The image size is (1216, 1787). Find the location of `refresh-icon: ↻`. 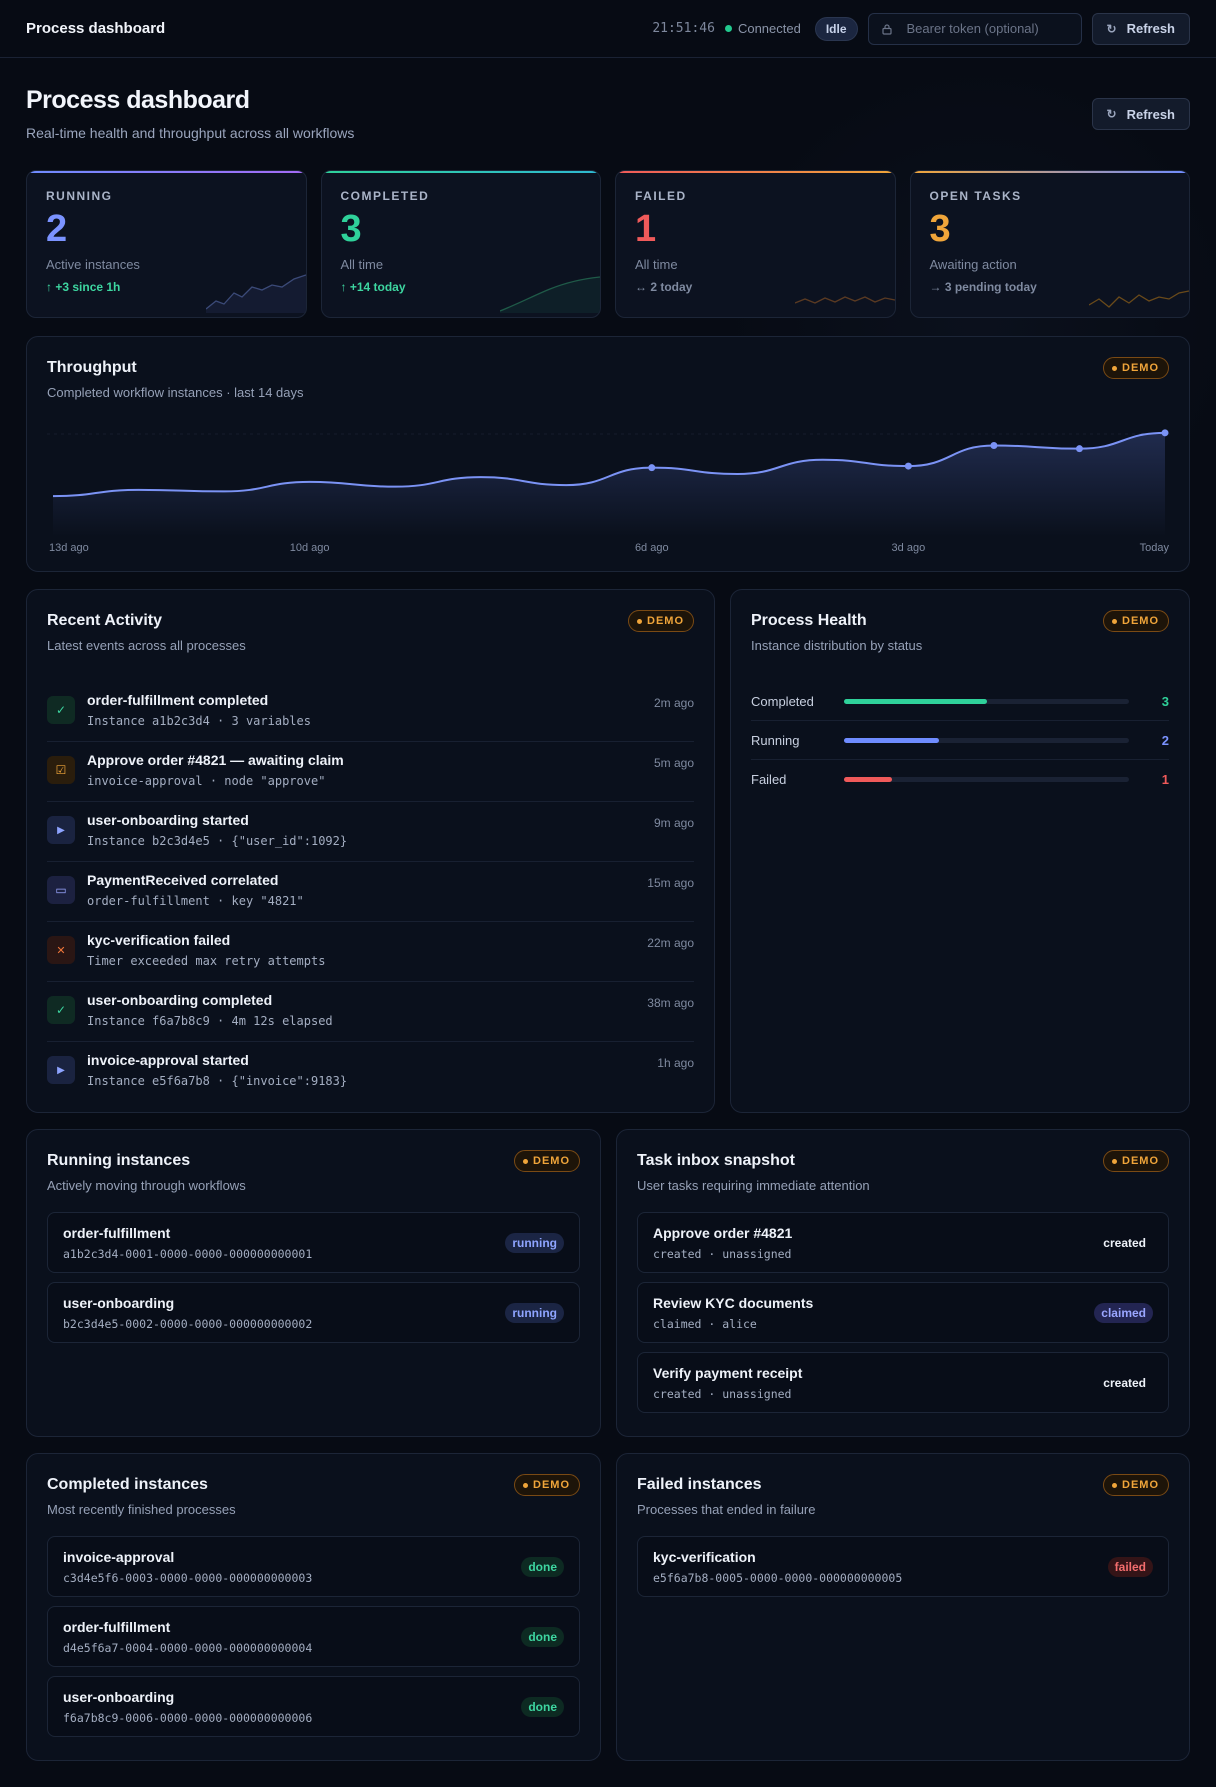

refresh-icon: ↻ is located at coordinates (1111, 114).